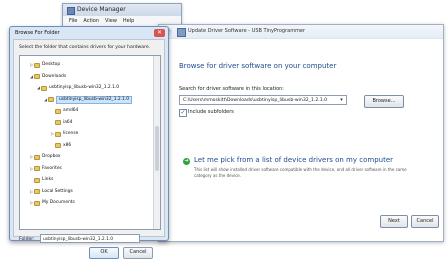  I want to click on browse-dialog-titlebar: Browse For Folder ✕, so click(89, 33).